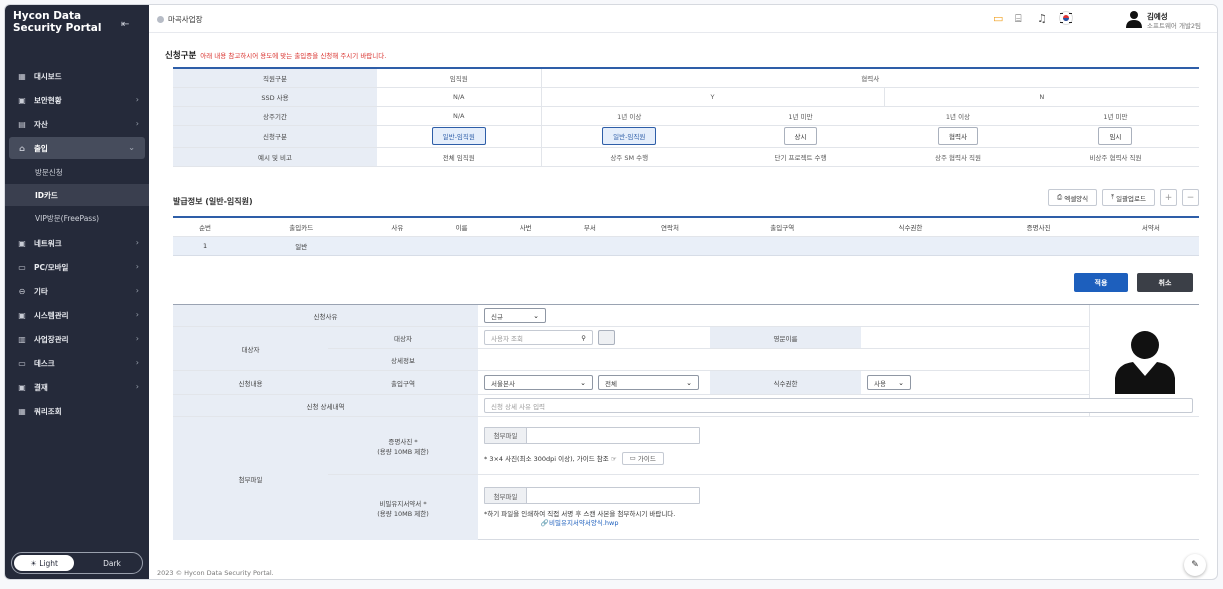 The height and width of the screenshot is (589, 1223). Describe the element at coordinates (48, 76) in the screenshot. I see `sidebar-item-label: 대시보드` at that location.